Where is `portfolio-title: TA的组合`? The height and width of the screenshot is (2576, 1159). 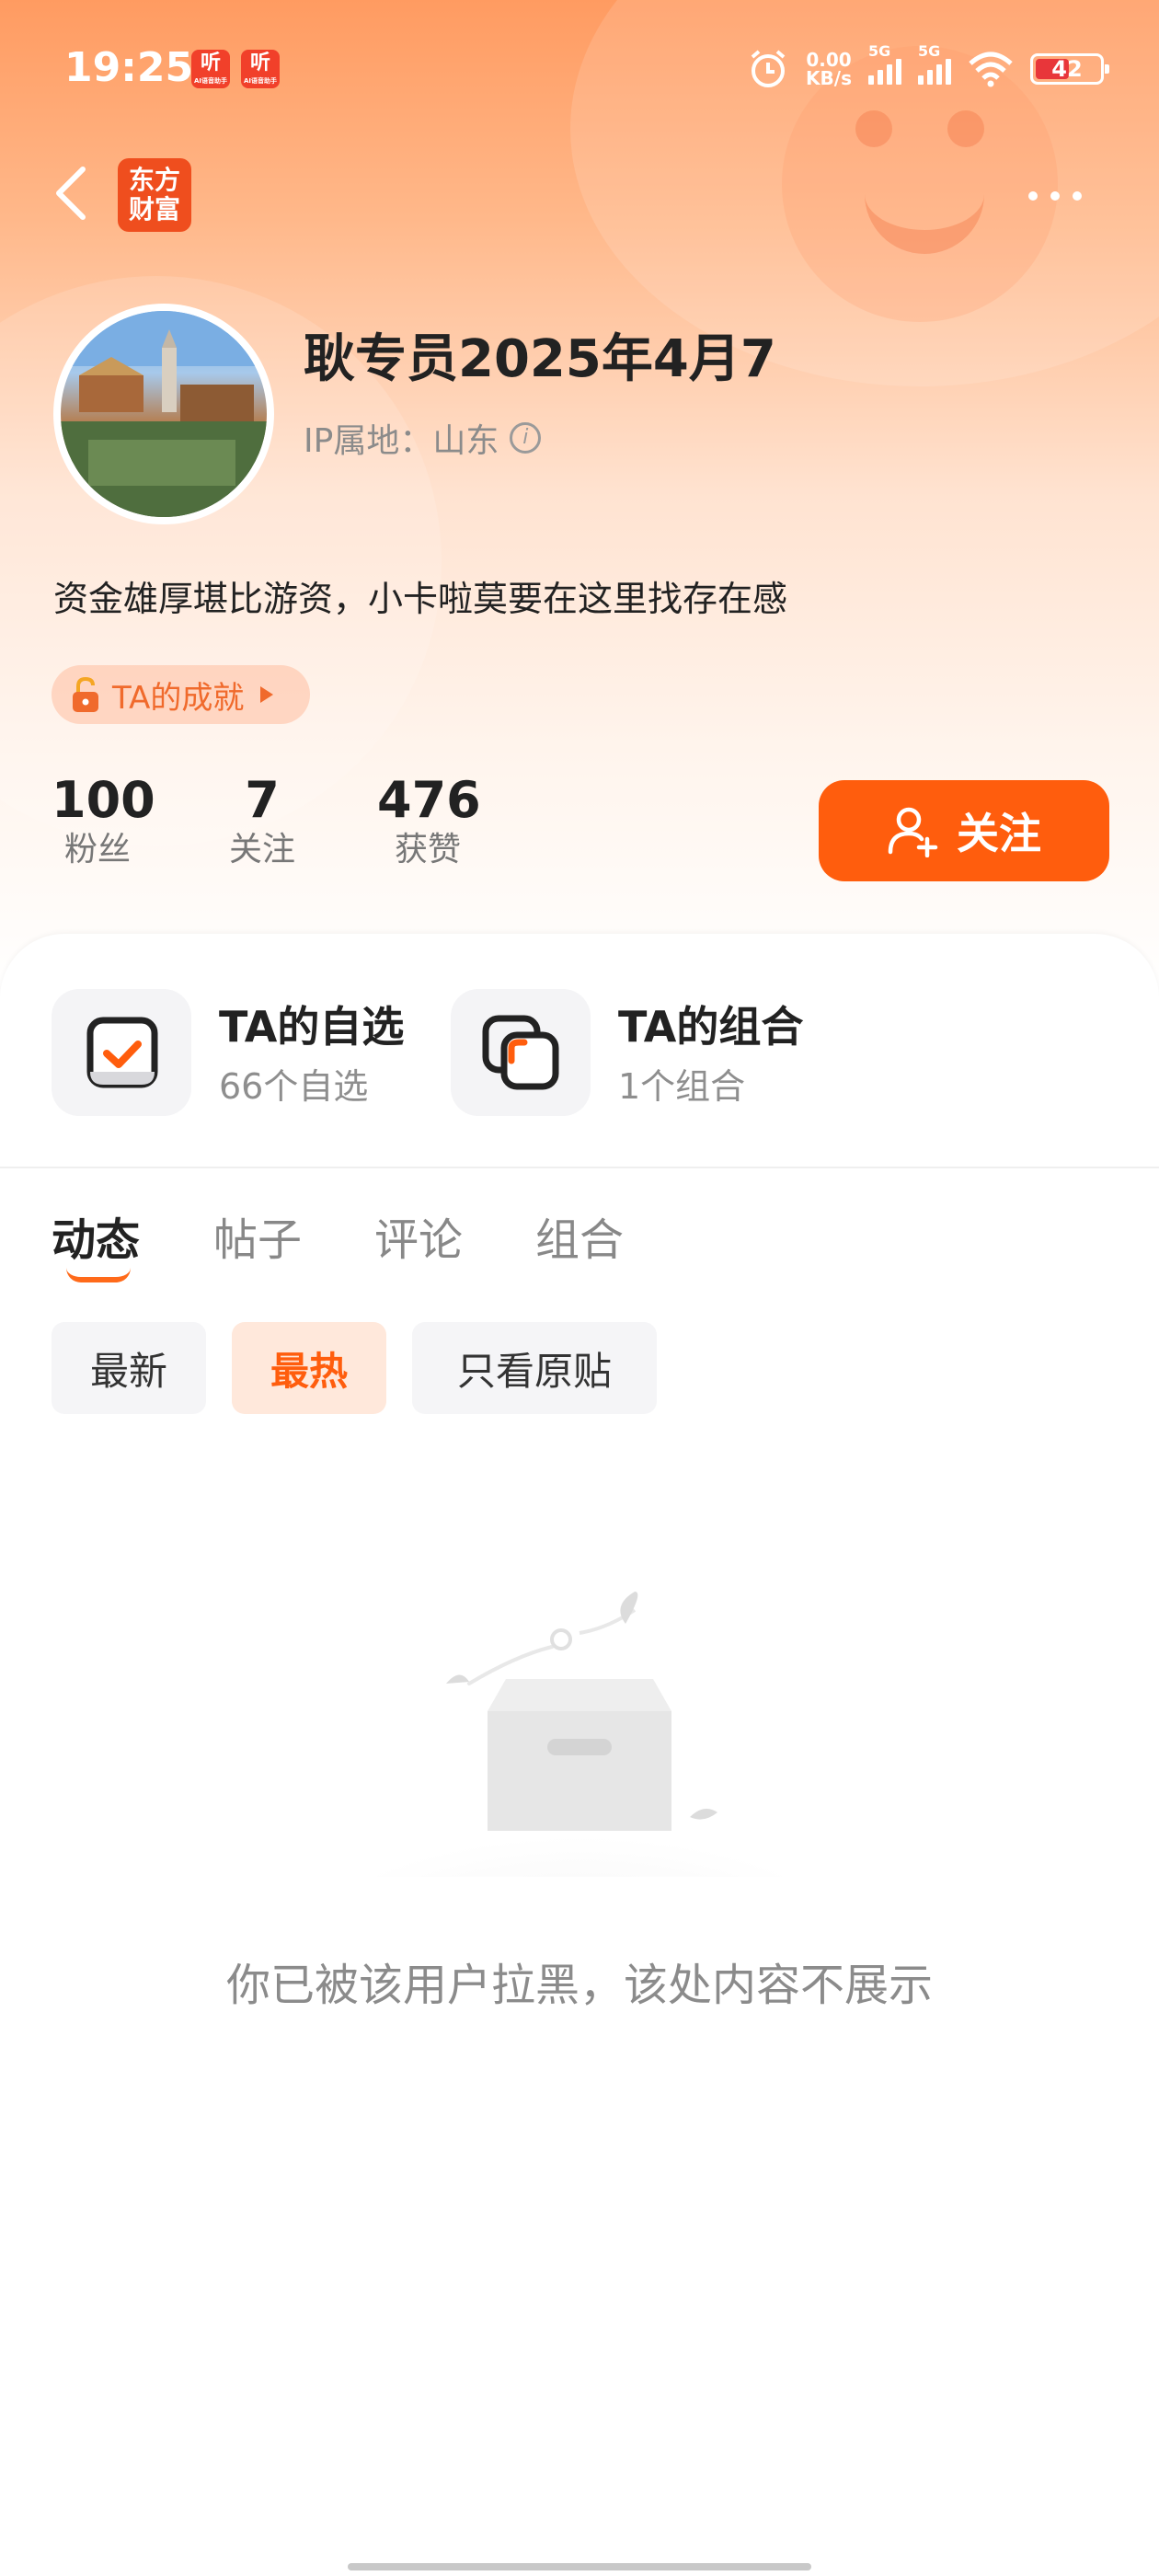
portfolio-title: TA的组合 is located at coordinates (710, 1024).